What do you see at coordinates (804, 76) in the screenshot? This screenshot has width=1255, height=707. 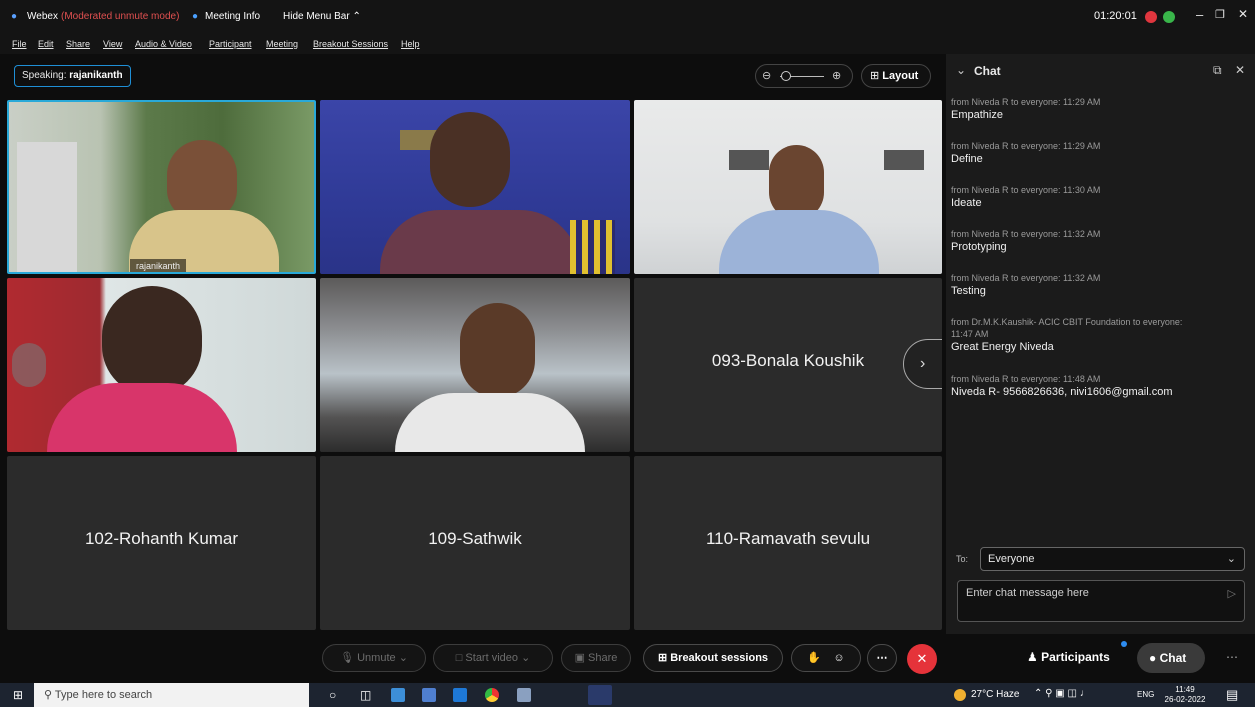 I see `zoom-slider: ⊖ ⊕` at bounding box center [804, 76].